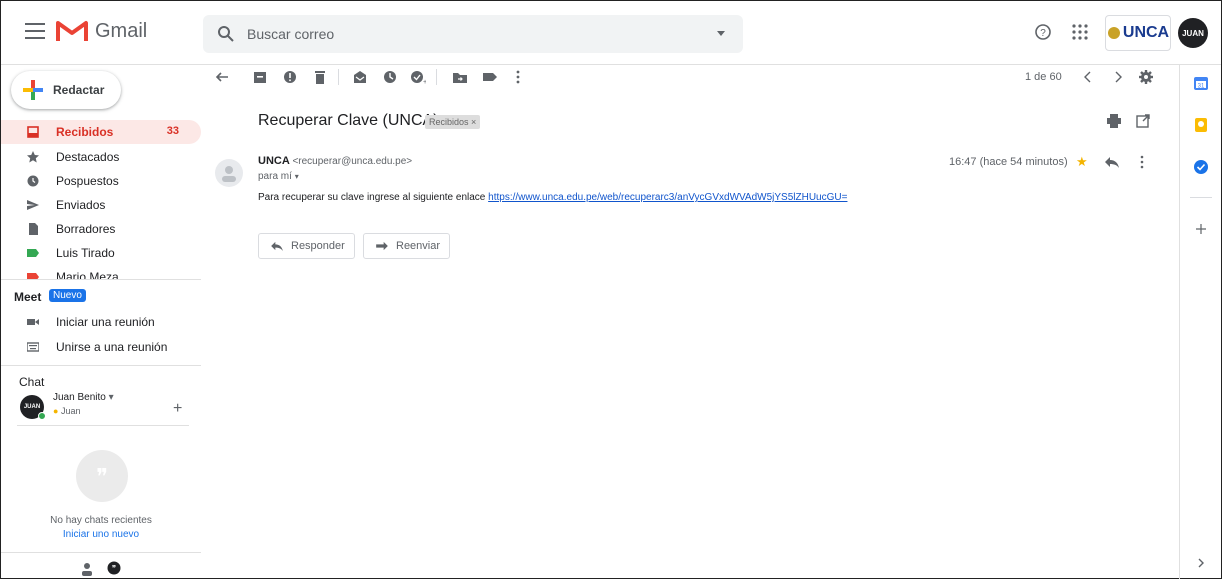 This screenshot has height=579, width=1222. What do you see at coordinates (33, 347) in the screenshot?
I see `keyboard-icon` at bounding box center [33, 347].